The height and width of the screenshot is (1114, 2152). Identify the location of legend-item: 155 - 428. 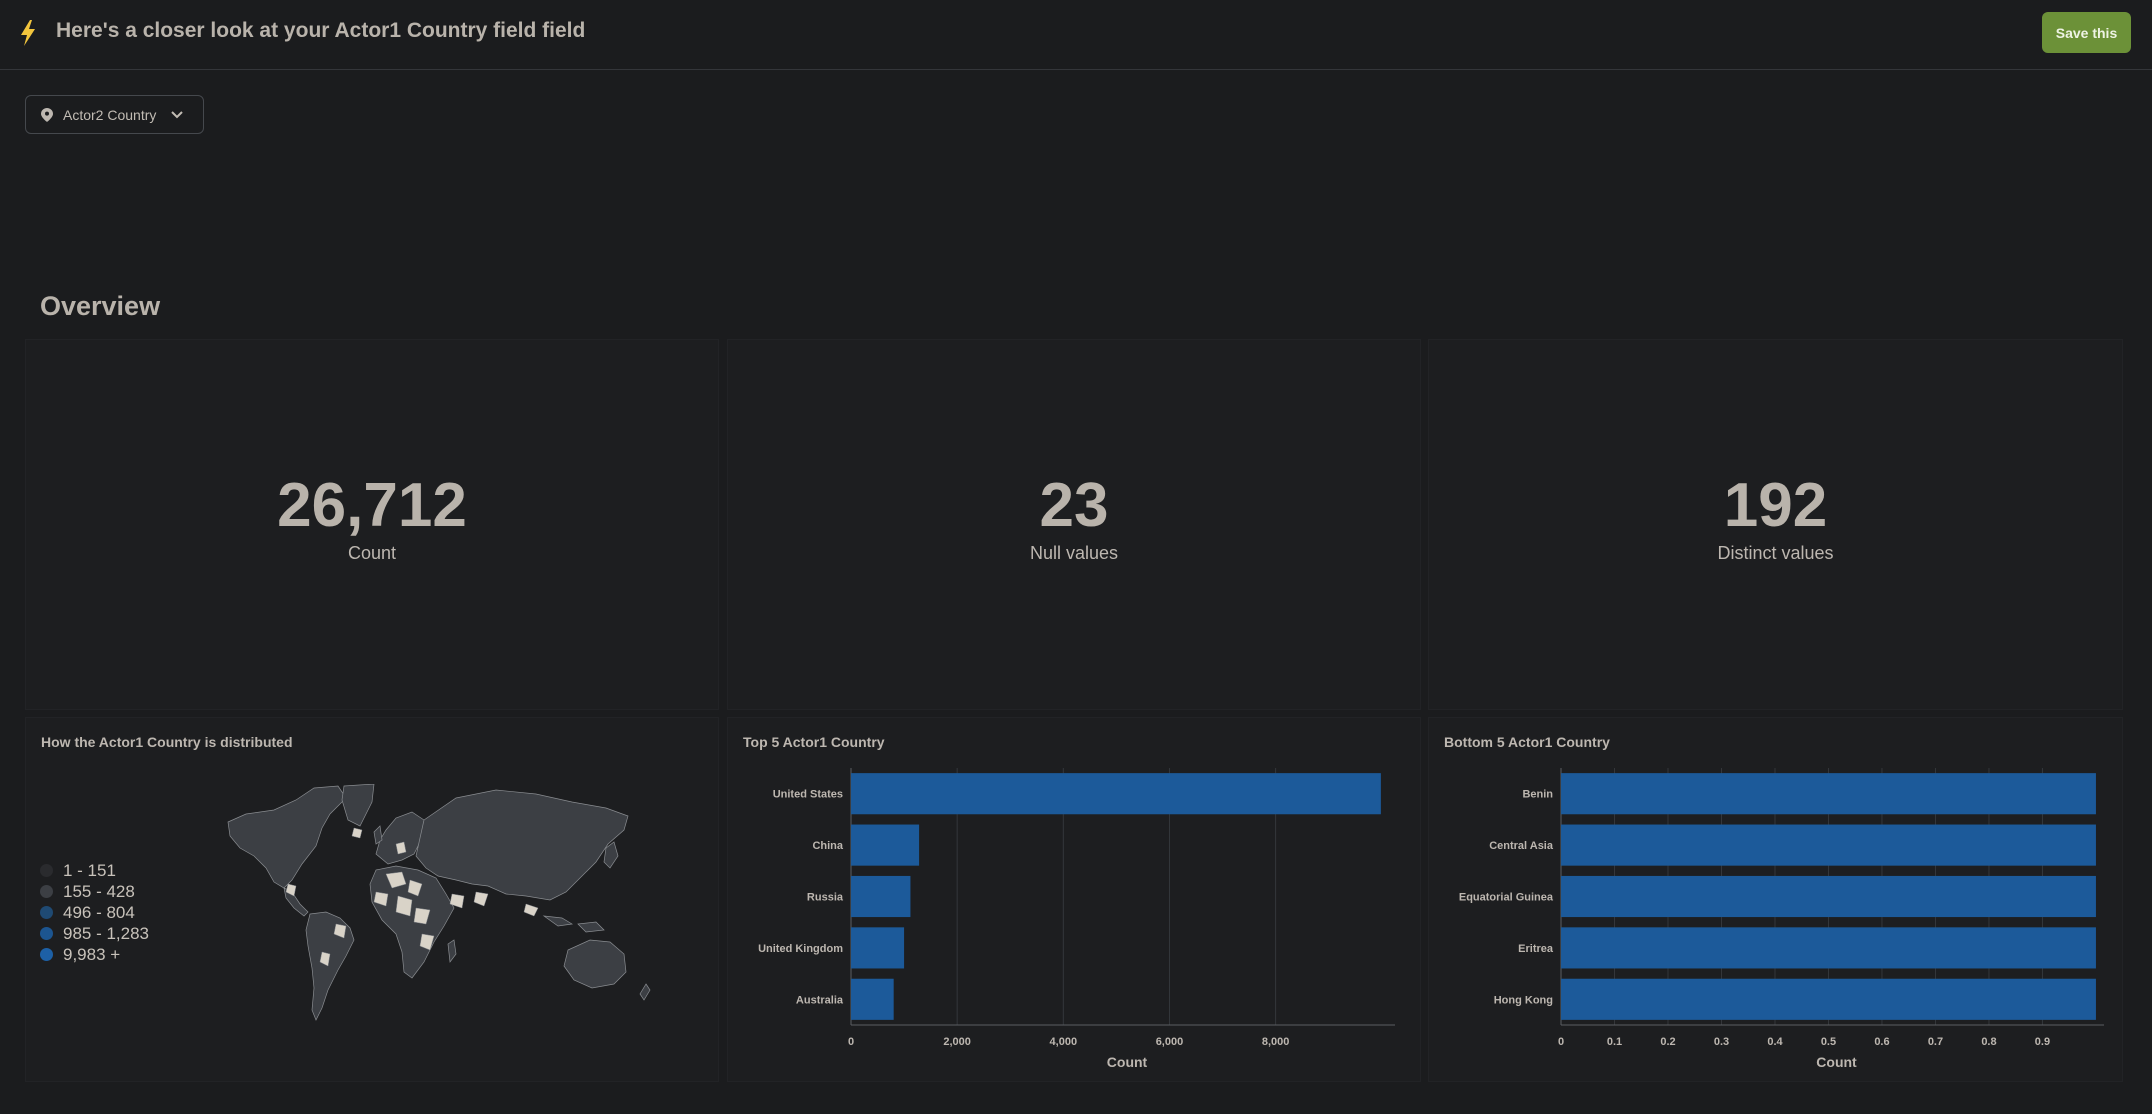
(94, 891).